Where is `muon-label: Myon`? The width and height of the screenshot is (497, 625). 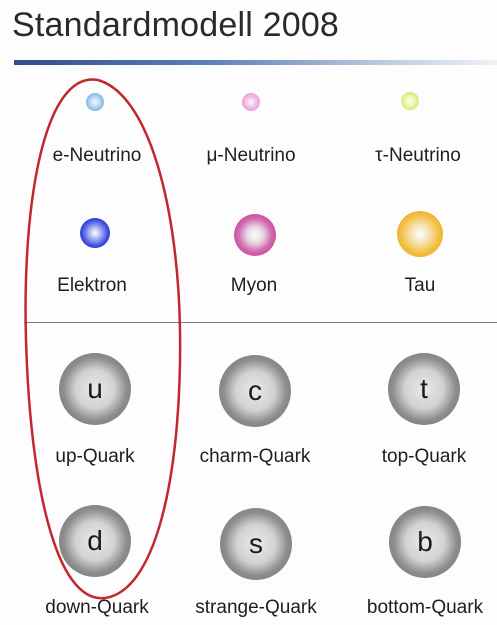
muon-label: Myon is located at coordinates (254, 285).